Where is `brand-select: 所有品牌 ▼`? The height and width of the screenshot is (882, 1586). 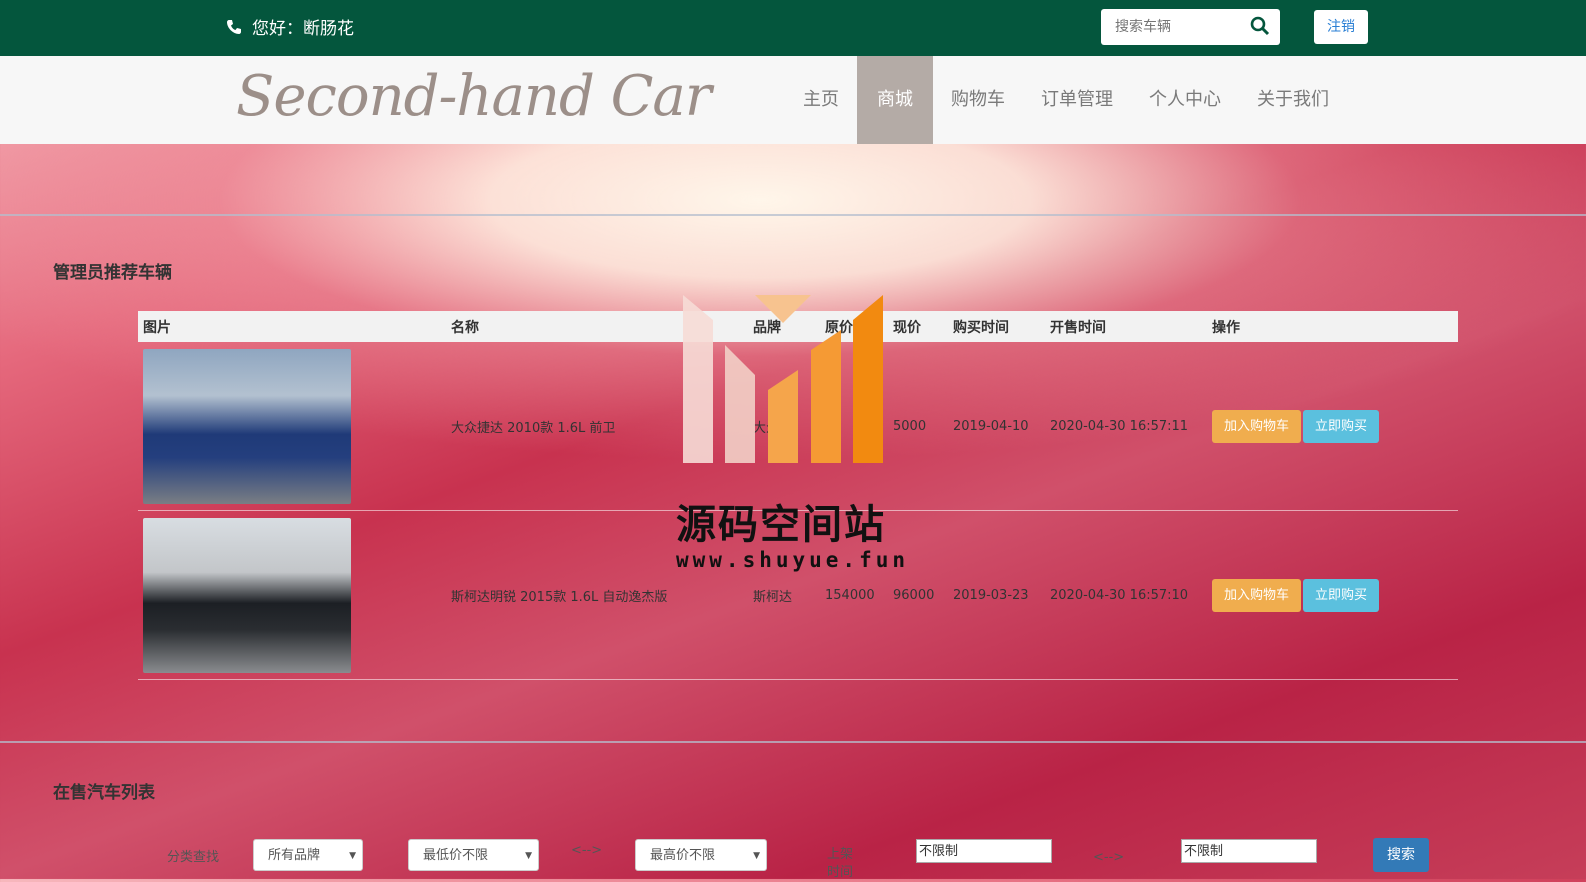
brand-select: 所有品牌 ▼ is located at coordinates (308, 855).